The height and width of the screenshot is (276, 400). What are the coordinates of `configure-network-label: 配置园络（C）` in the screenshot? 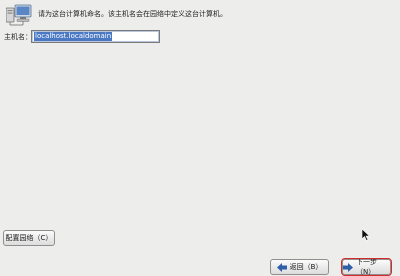 It's located at (29, 238).